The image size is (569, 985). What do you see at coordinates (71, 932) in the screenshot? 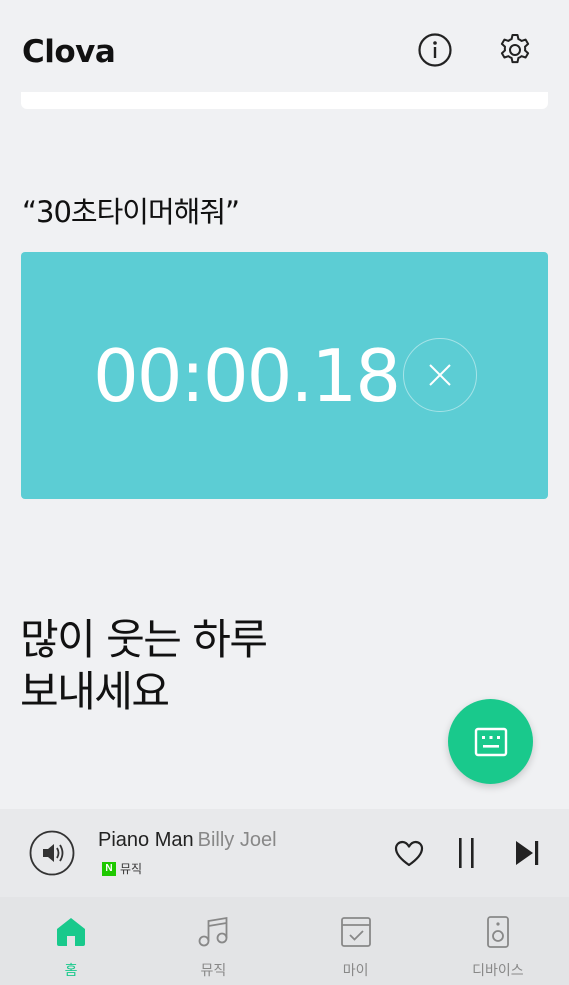
I see `home-icon` at bounding box center [71, 932].